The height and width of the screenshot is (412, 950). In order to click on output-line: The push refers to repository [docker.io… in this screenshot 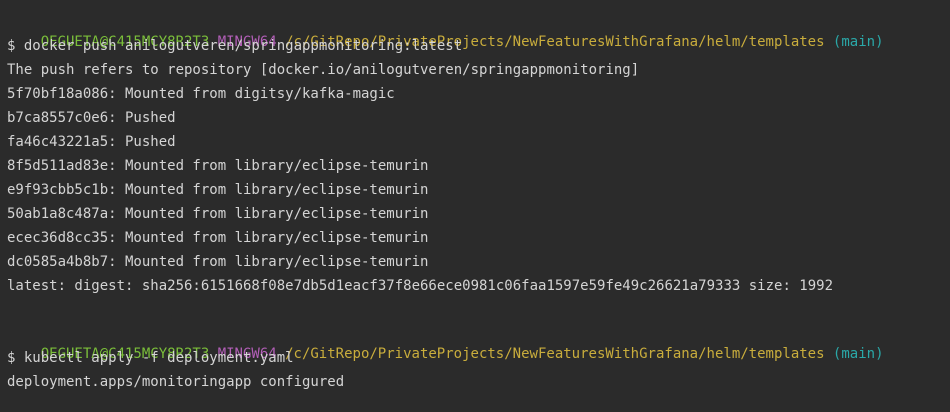, I will do `click(323, 70)`.